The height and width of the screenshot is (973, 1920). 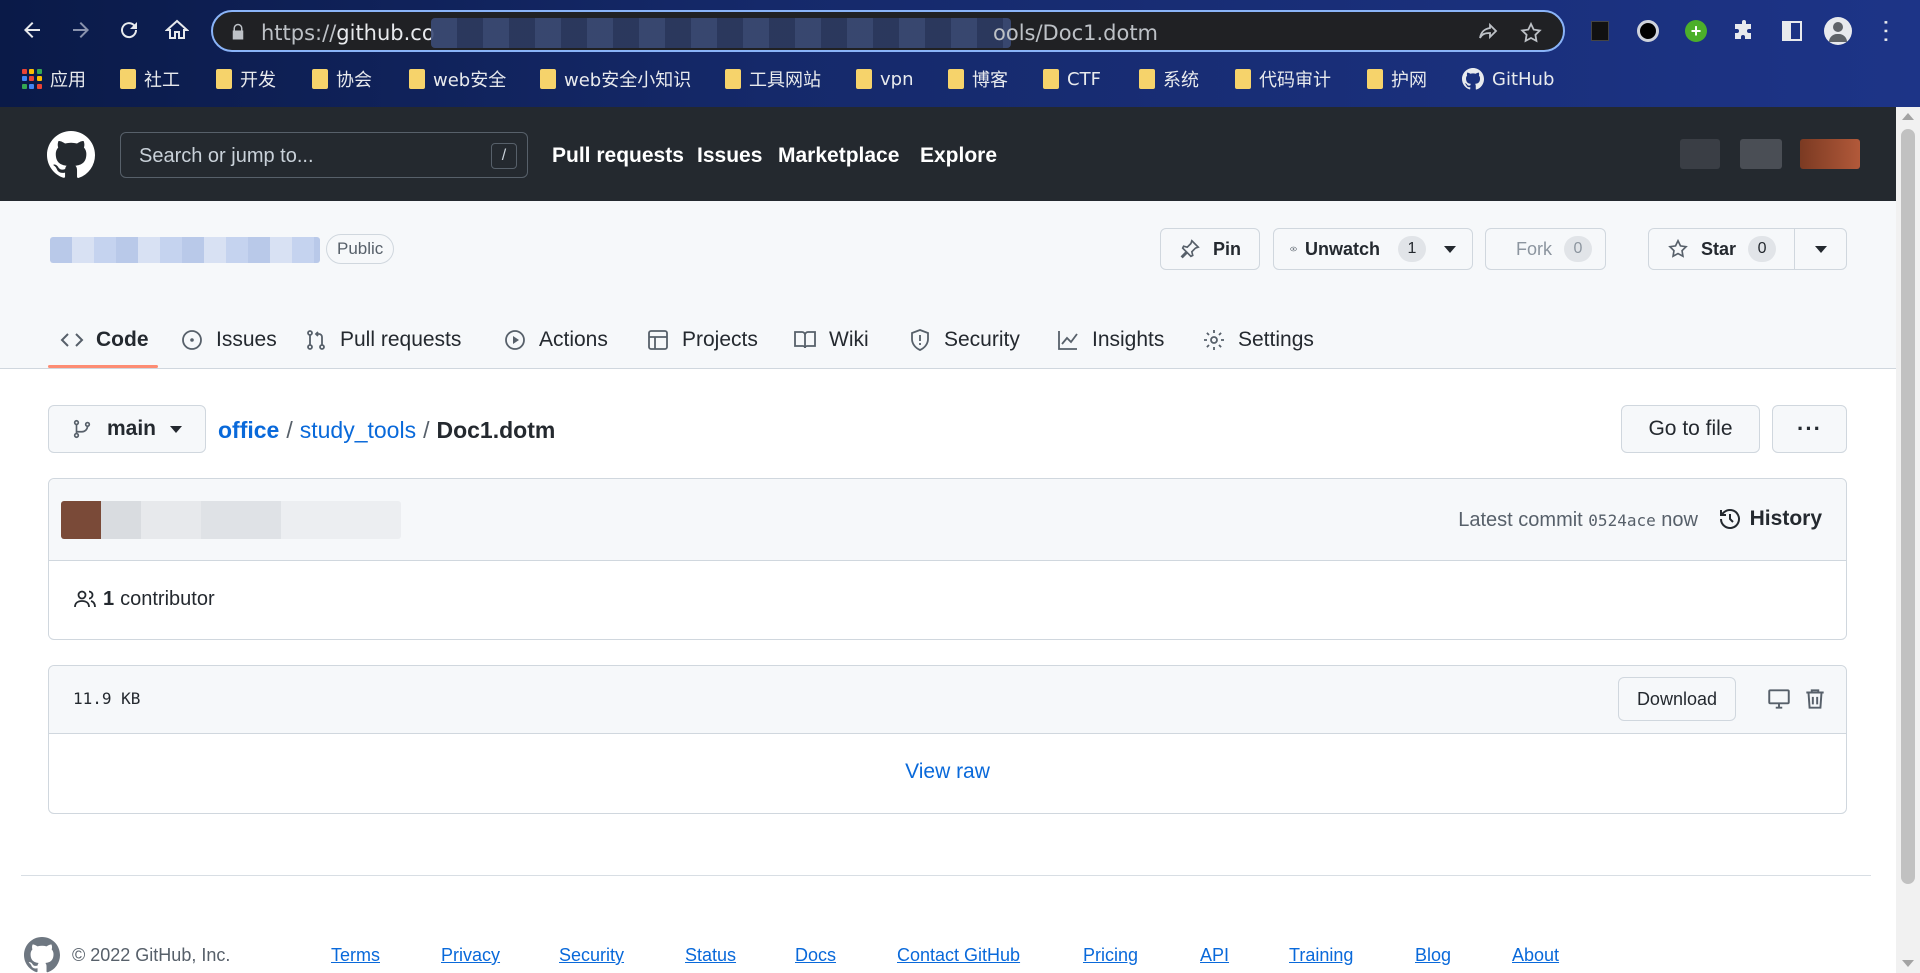 I want to click on tab-label: Security, so click(x=982, y=339).